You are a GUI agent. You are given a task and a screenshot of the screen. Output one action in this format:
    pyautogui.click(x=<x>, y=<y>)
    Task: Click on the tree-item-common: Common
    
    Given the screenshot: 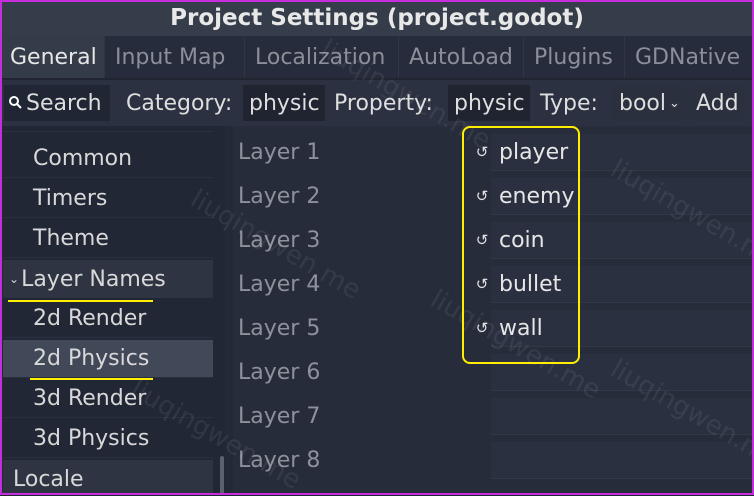 What is the action you would take?
    pyautogui.click(x=108, y=159)
    